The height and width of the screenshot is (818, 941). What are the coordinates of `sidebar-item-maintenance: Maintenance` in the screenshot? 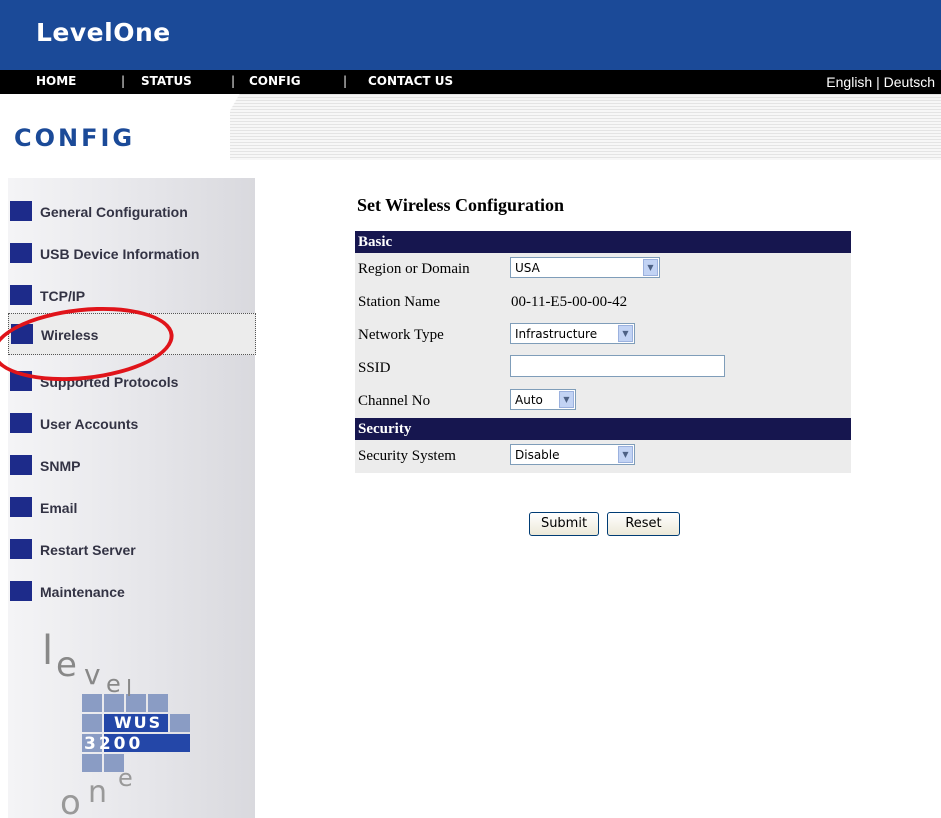 It's located at (131, 593).